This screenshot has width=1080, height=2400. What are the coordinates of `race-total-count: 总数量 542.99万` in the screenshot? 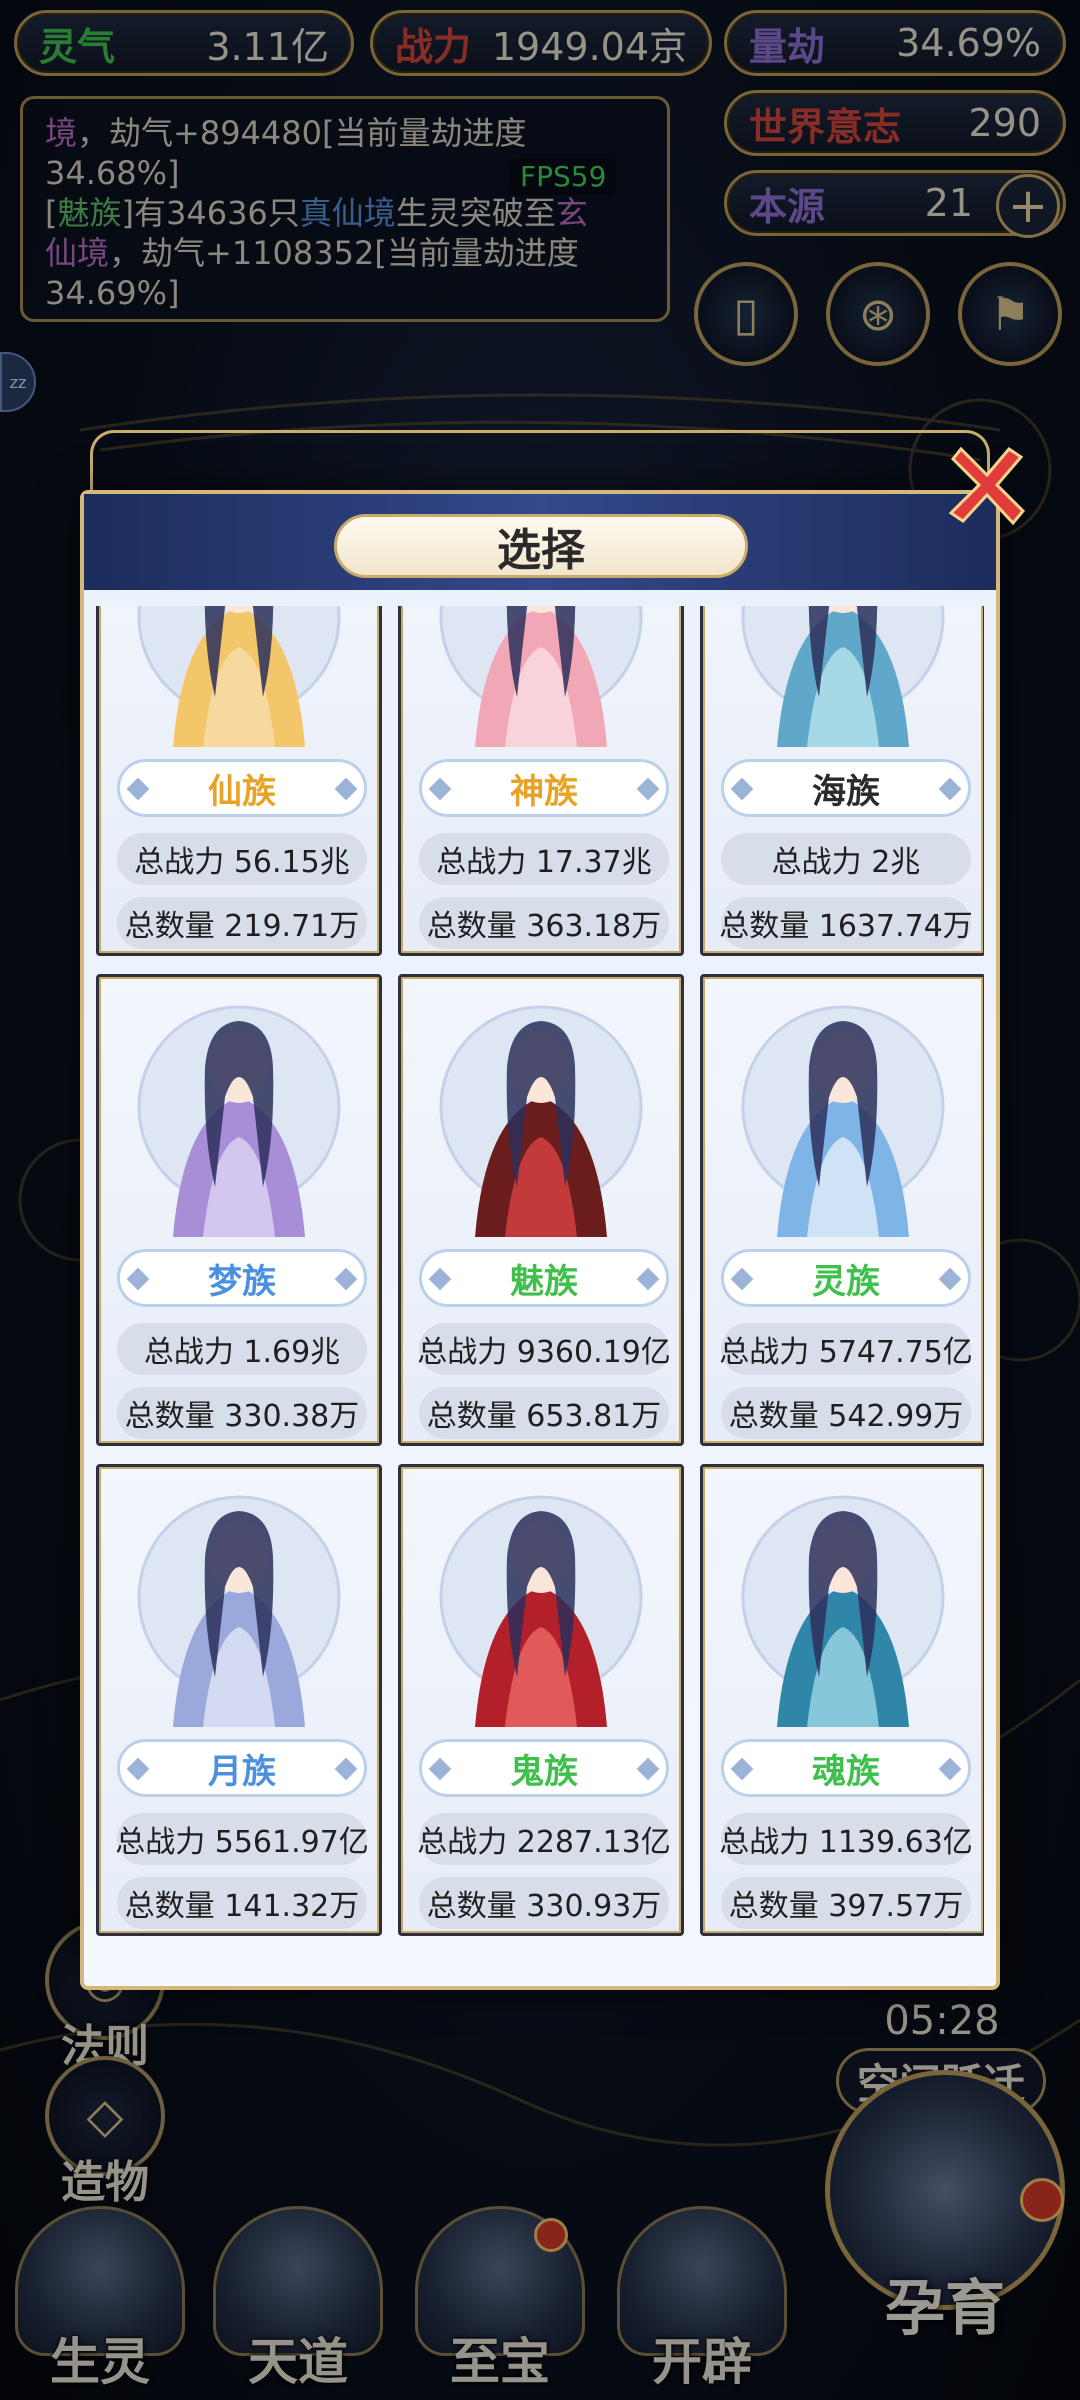 It's located at (846, 1413).